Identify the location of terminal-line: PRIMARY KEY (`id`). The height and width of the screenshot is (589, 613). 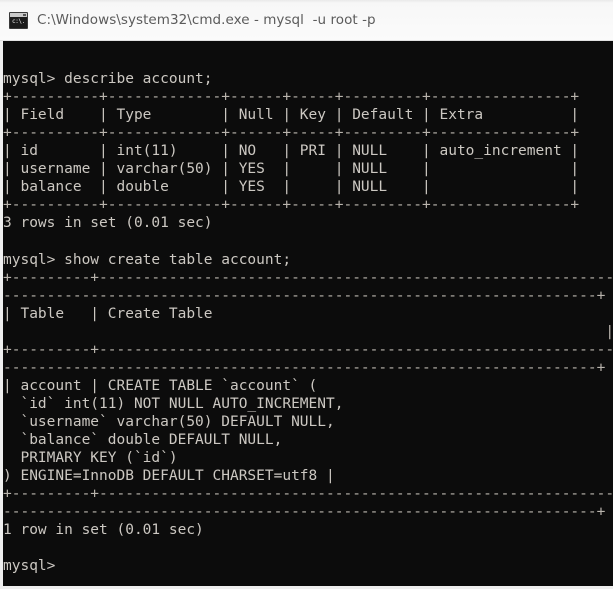
(90, 458).